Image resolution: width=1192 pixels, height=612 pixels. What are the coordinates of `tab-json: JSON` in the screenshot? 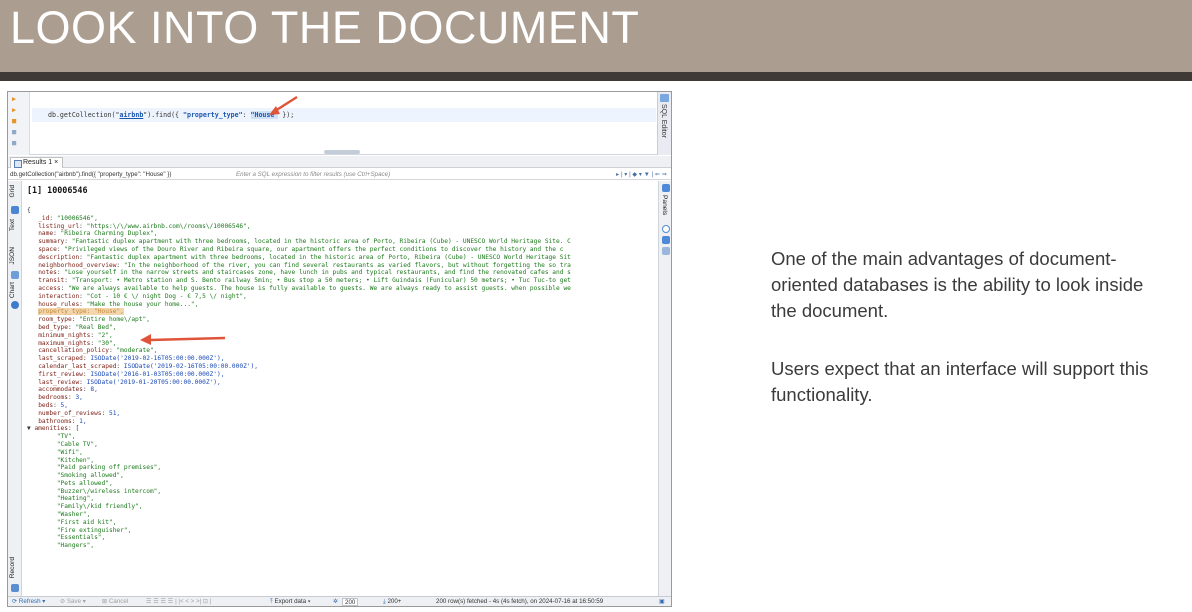 It's located at (12, 256).